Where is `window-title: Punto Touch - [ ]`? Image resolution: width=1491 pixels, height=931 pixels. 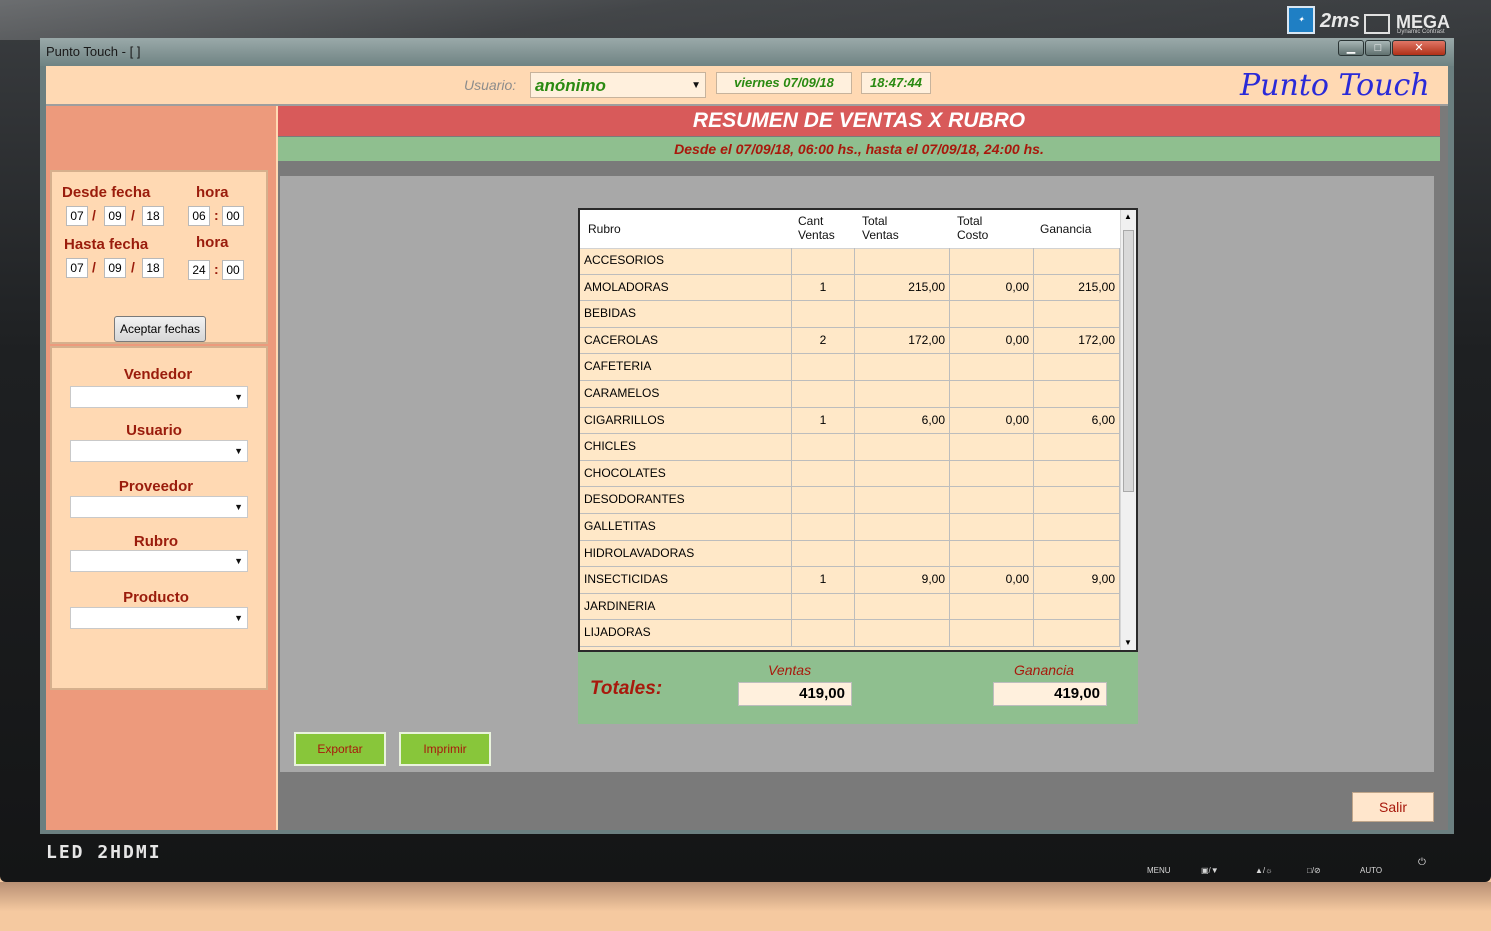 window-title: Punto Touch - [ ] is located at coordinates (93, 51).